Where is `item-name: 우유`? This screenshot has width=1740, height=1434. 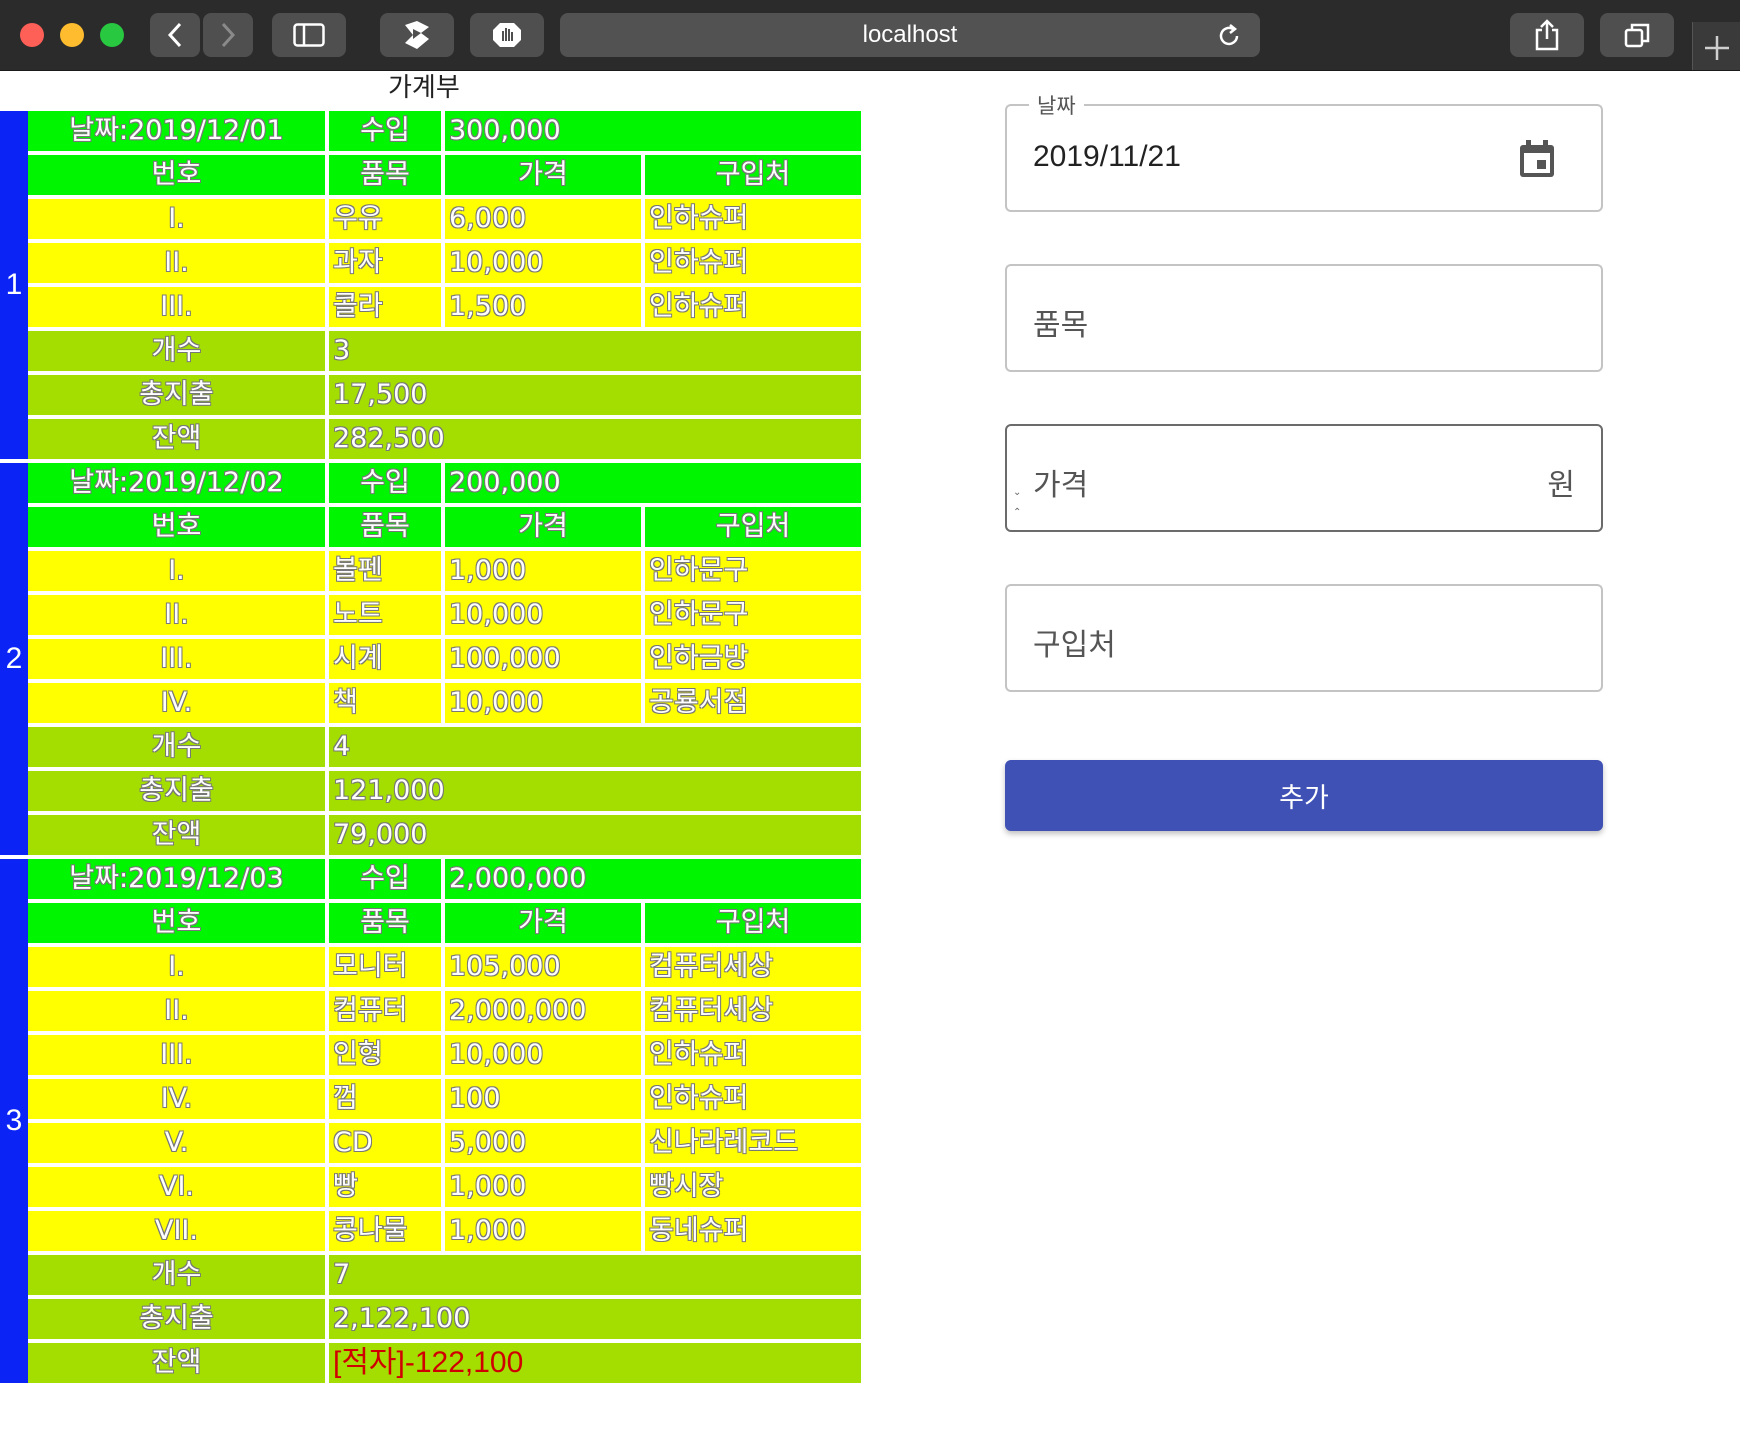 item-name: 우유 is located at coordinates (385, 219).